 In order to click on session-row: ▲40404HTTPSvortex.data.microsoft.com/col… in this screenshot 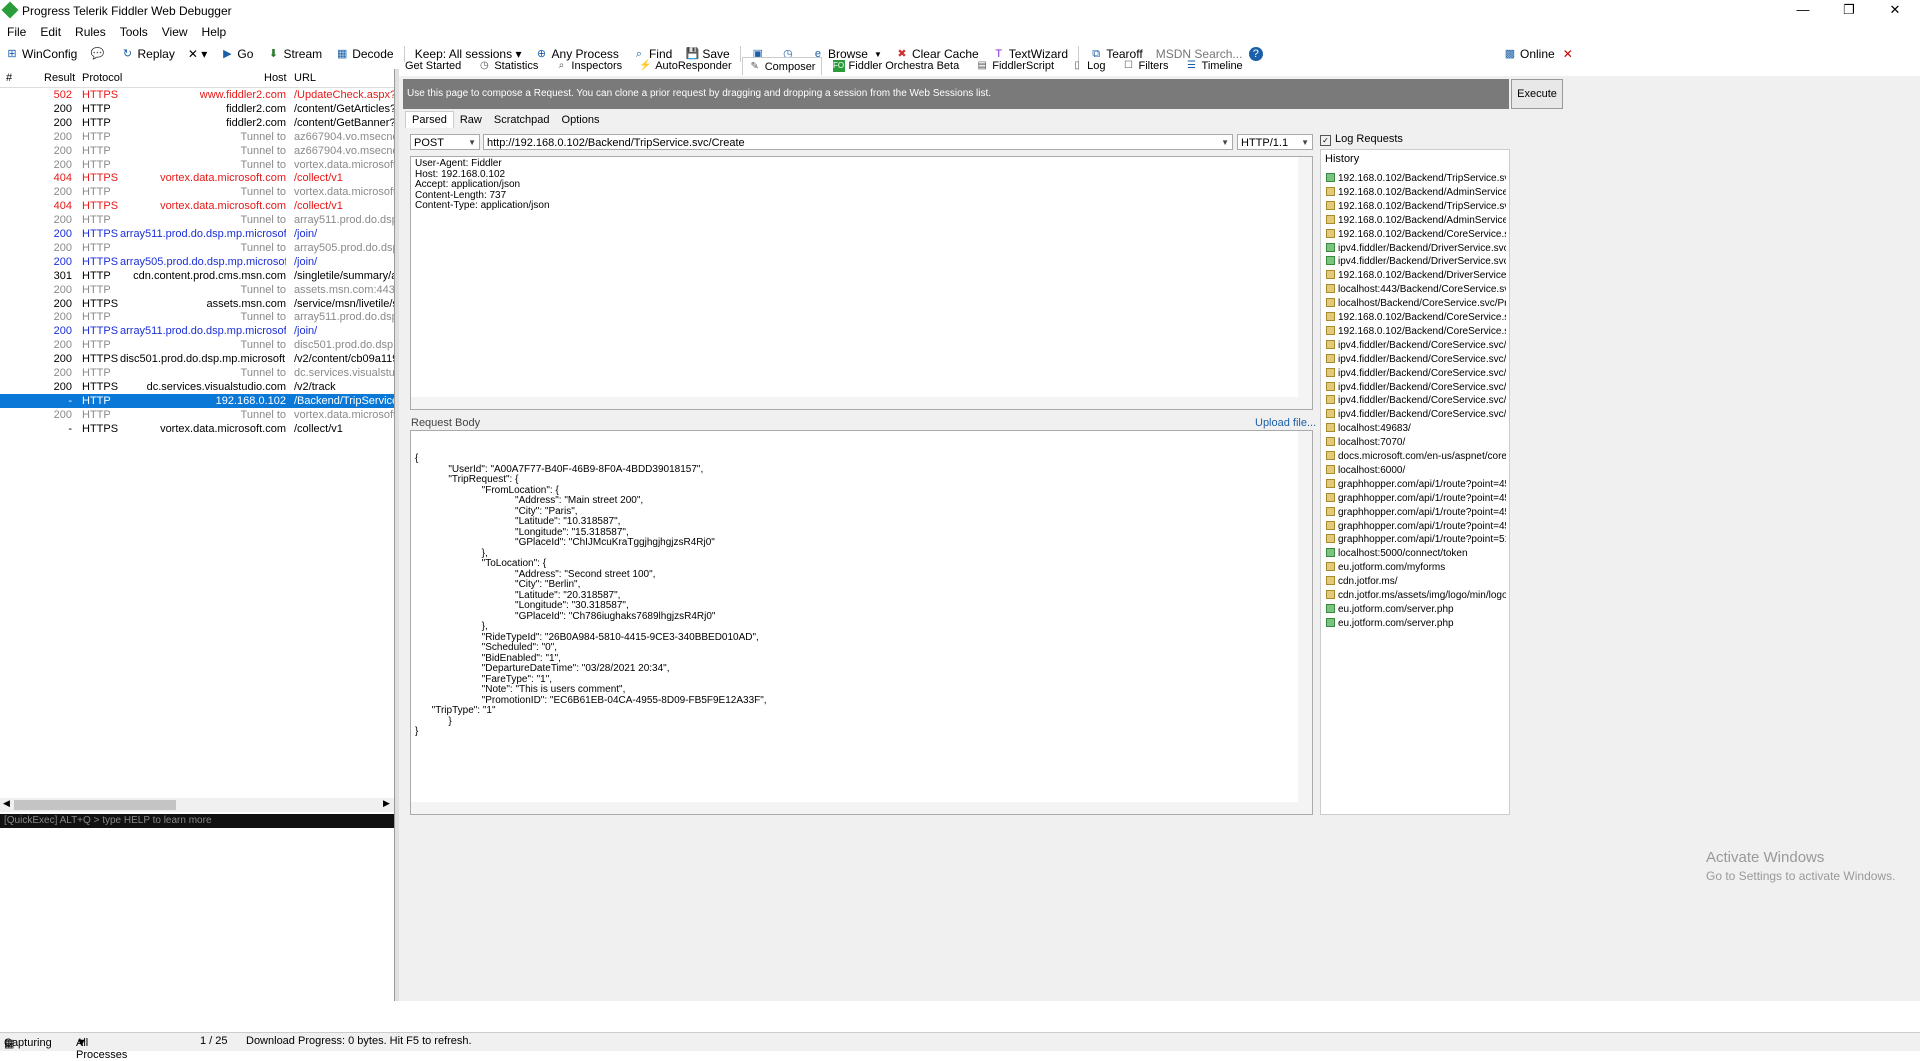, I will do `click(197, 178)`.